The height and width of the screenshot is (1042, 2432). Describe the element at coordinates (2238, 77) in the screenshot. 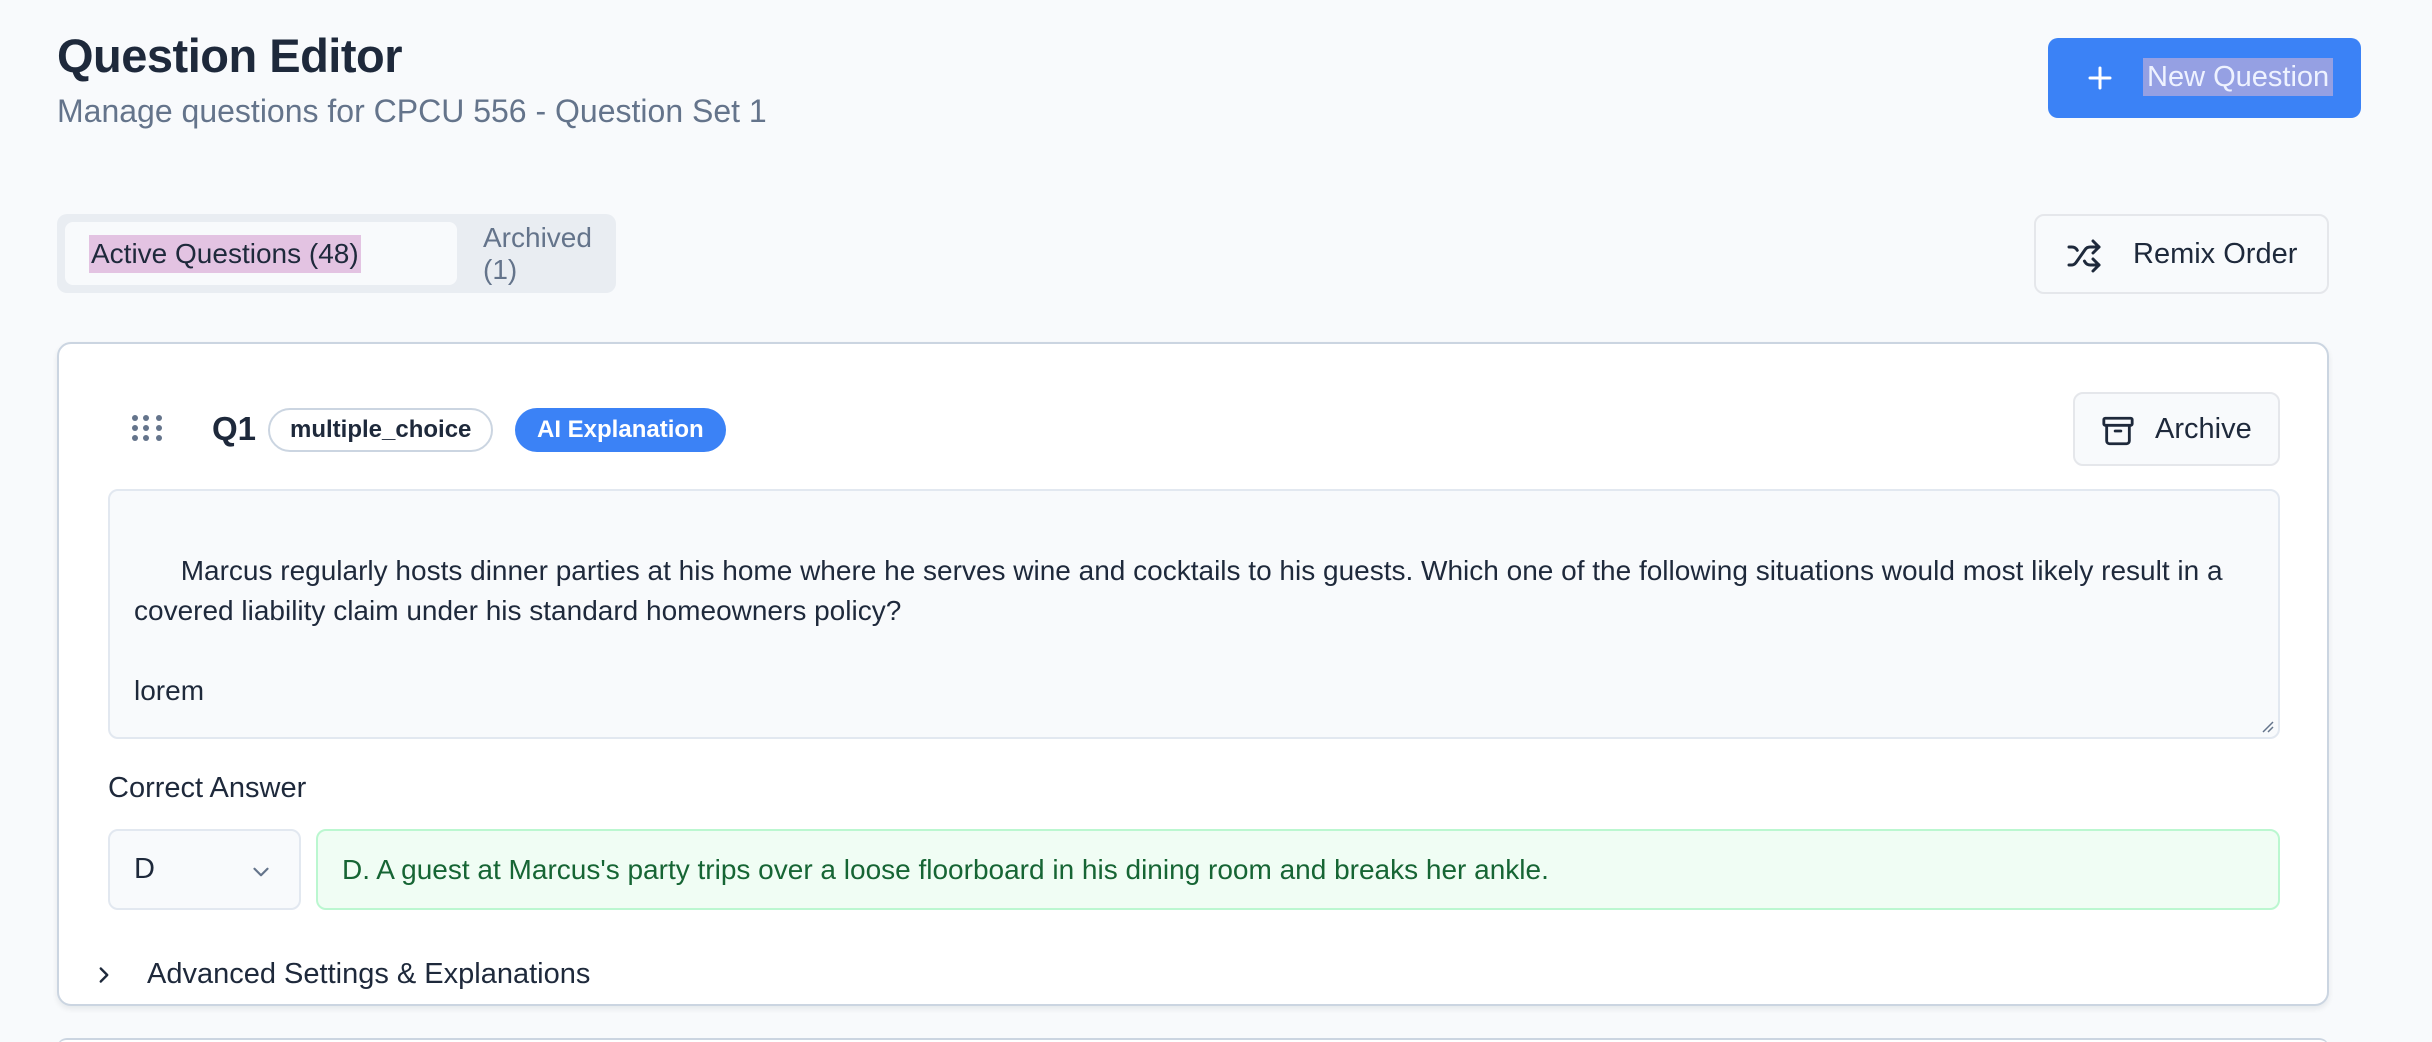

I see `new-question-label: New Question` at that location.